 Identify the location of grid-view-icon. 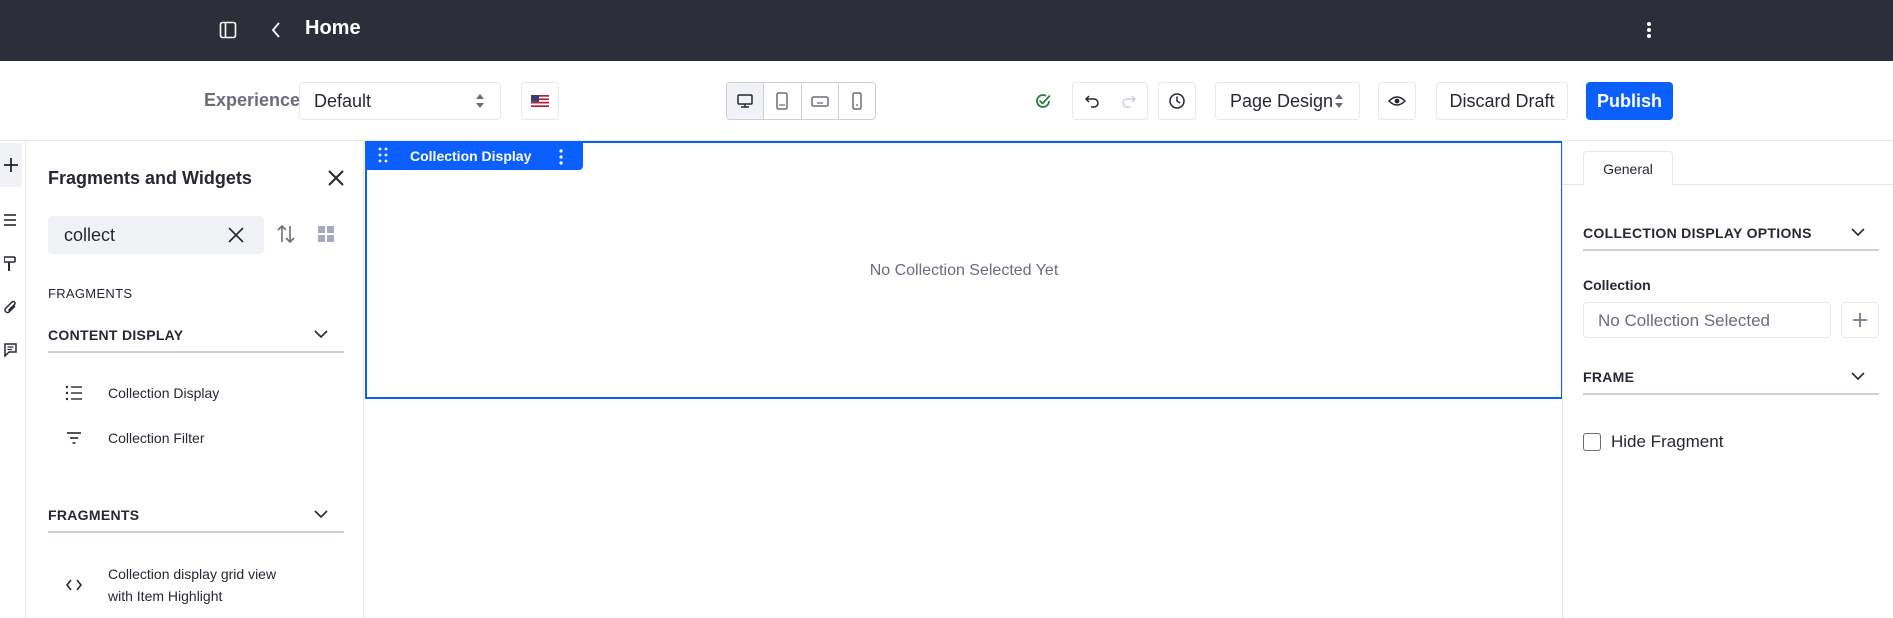
(326, 234).